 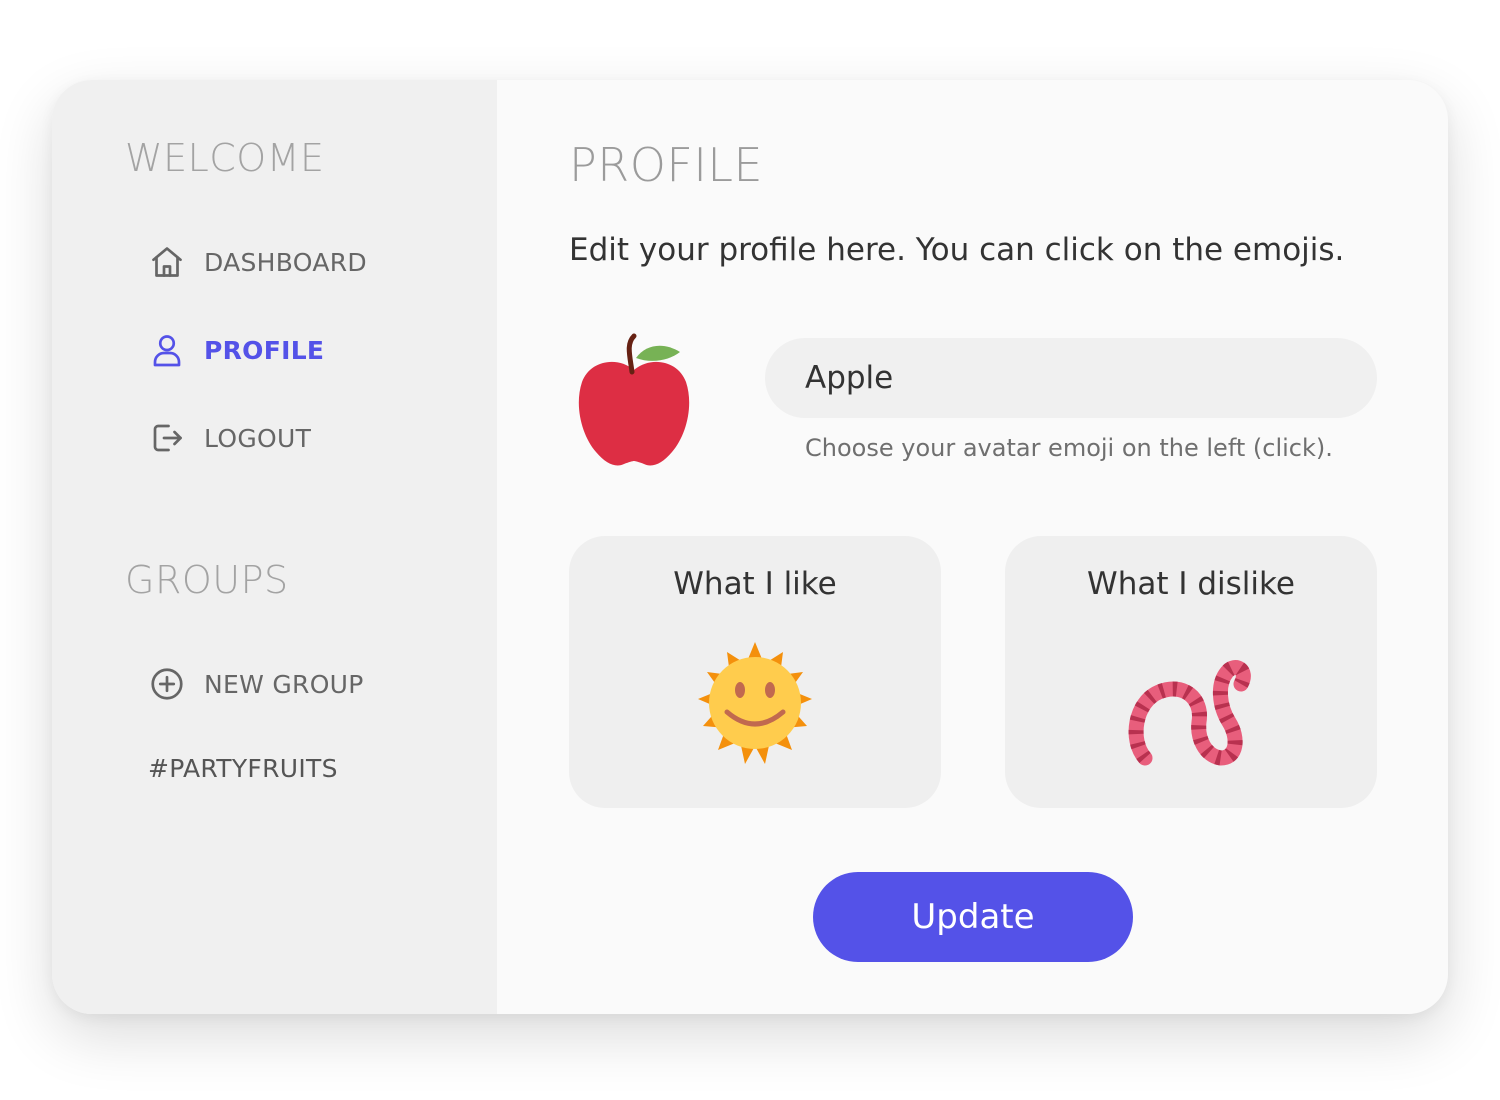 What do you see at coordinates (755, 706) in the screenshot?
I see `sun-emoji-icon` at bounding box center [755, 706].